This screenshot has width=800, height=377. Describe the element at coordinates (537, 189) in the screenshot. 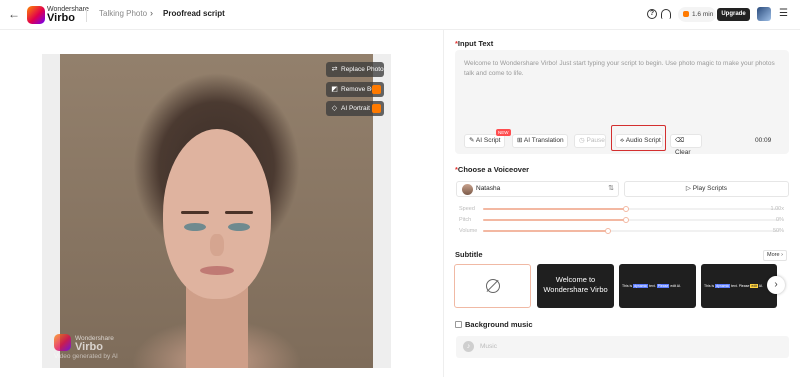

I see `voice-selector: Natasha ⇅` at that location.